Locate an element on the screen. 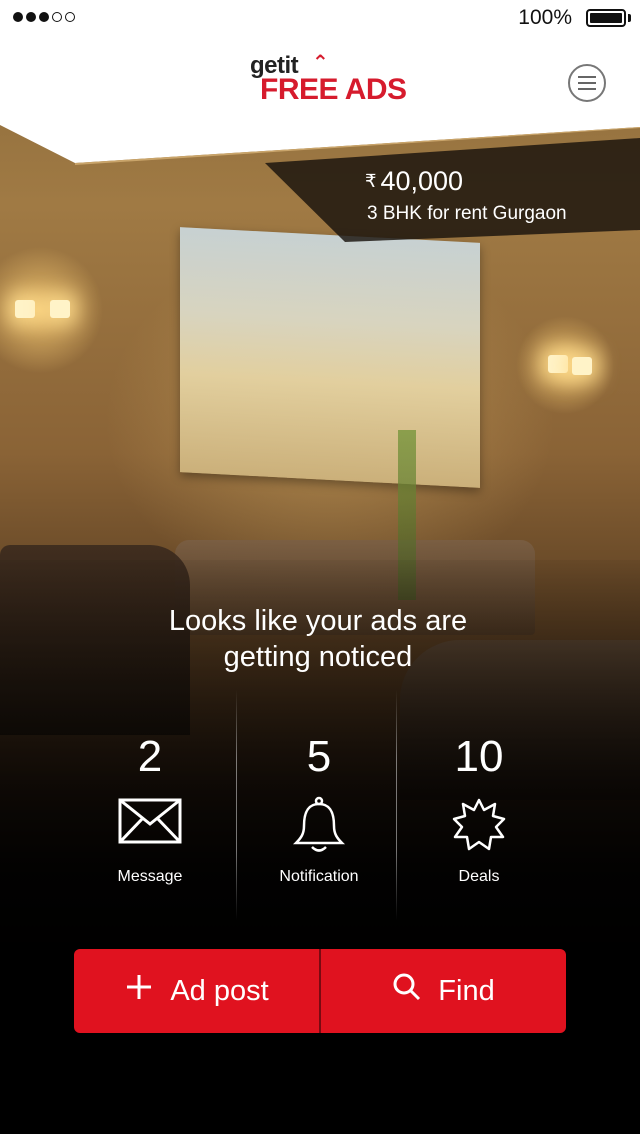 The height and width of the screenshot is (1134, 640). logo-free-ads-text: FREE ADS is located at coordinates (333, 89).